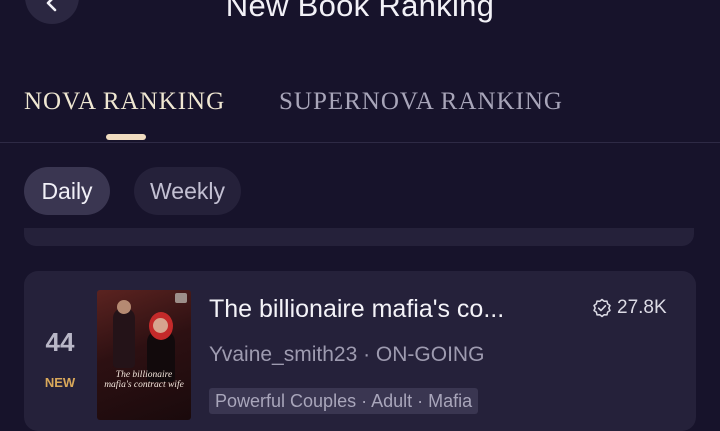 This screenshot has height=431, width=720. Describe the element at coordinates (67, 191) in the screenshot. I see `filter-daily: Daily` at that location.